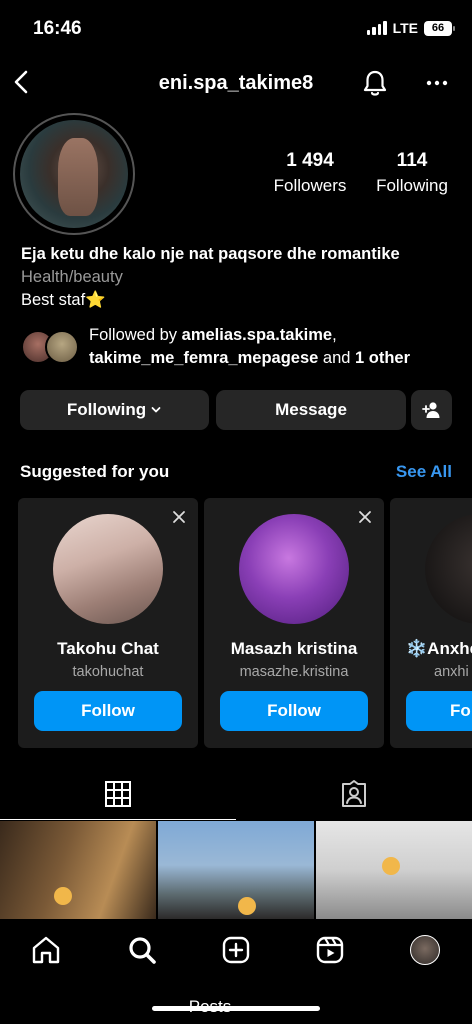  I want to click on suggested-card: Masazh kristina masazhe.kristina Follow, so click(294, 623).